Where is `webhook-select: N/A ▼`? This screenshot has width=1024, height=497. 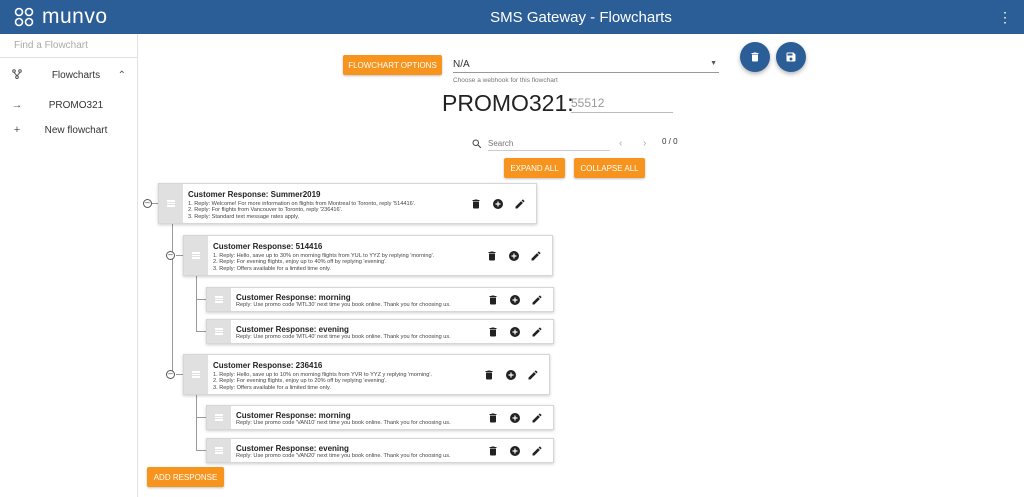 webhook-select: N/A ▼ is located at coordinates (586, 64).